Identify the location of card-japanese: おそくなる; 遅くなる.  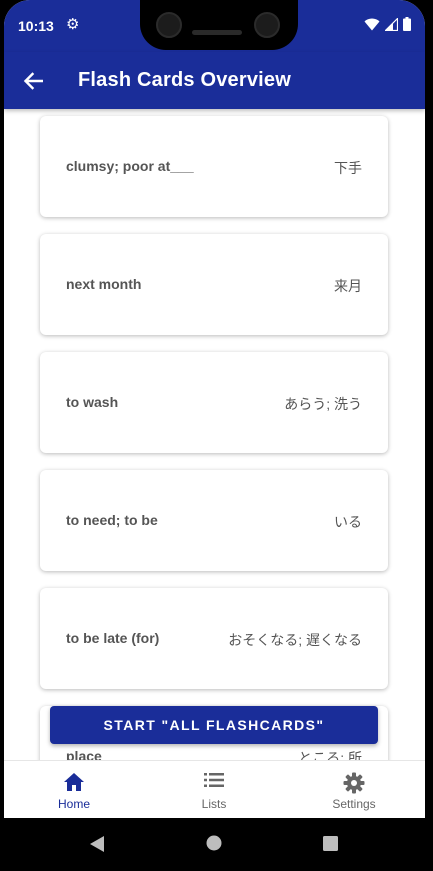
(295, 640).